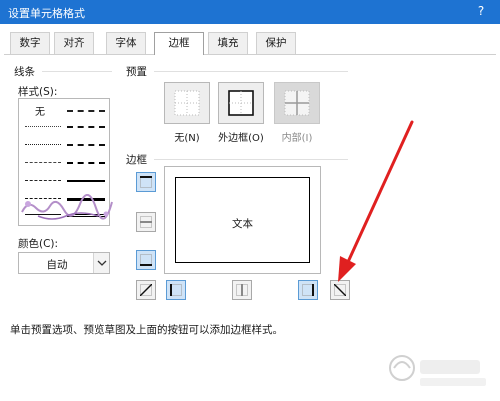 This screenshot has width=500, height=401. Describe the element at coordinates (242, 224) in the screenshot. I see `border-preview-text: 文本` at that location.